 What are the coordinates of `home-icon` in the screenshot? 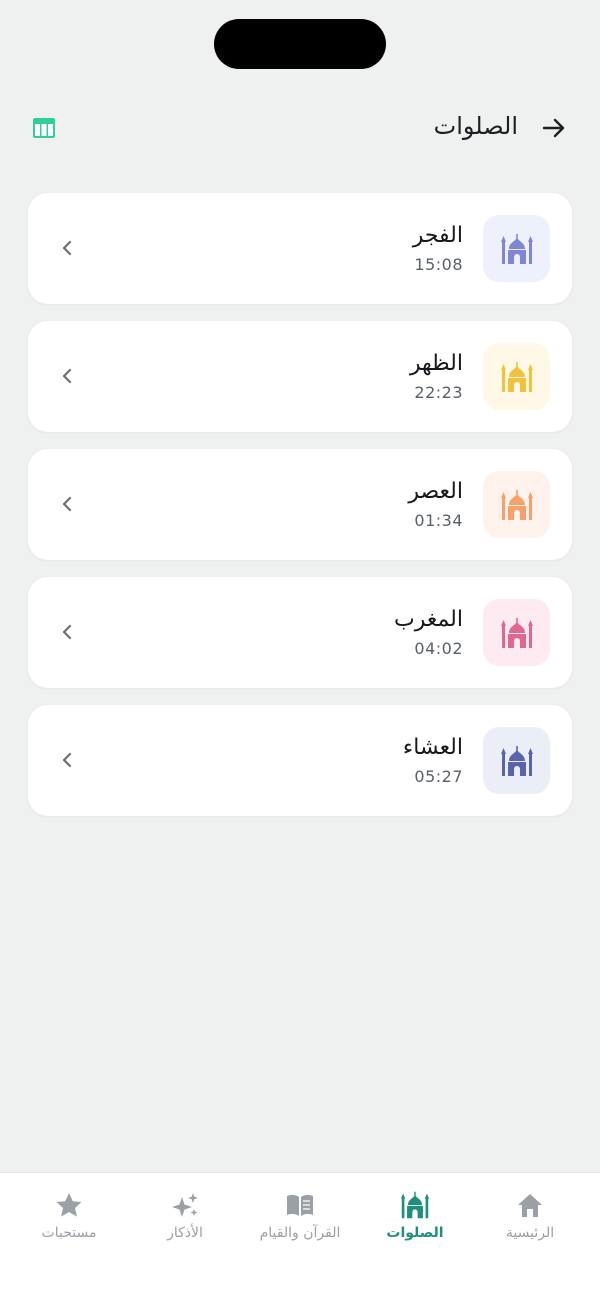 It's located at (530, 1205).